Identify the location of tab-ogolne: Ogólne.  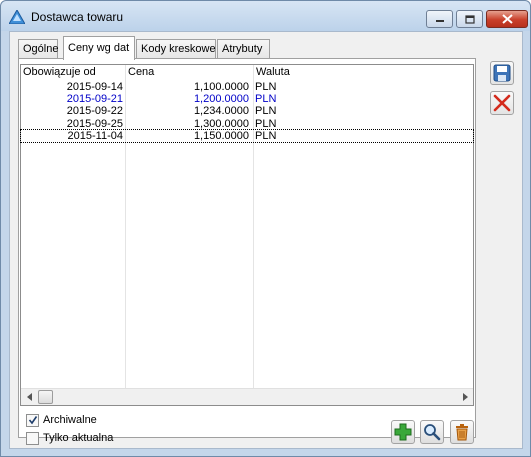
(38, 49).